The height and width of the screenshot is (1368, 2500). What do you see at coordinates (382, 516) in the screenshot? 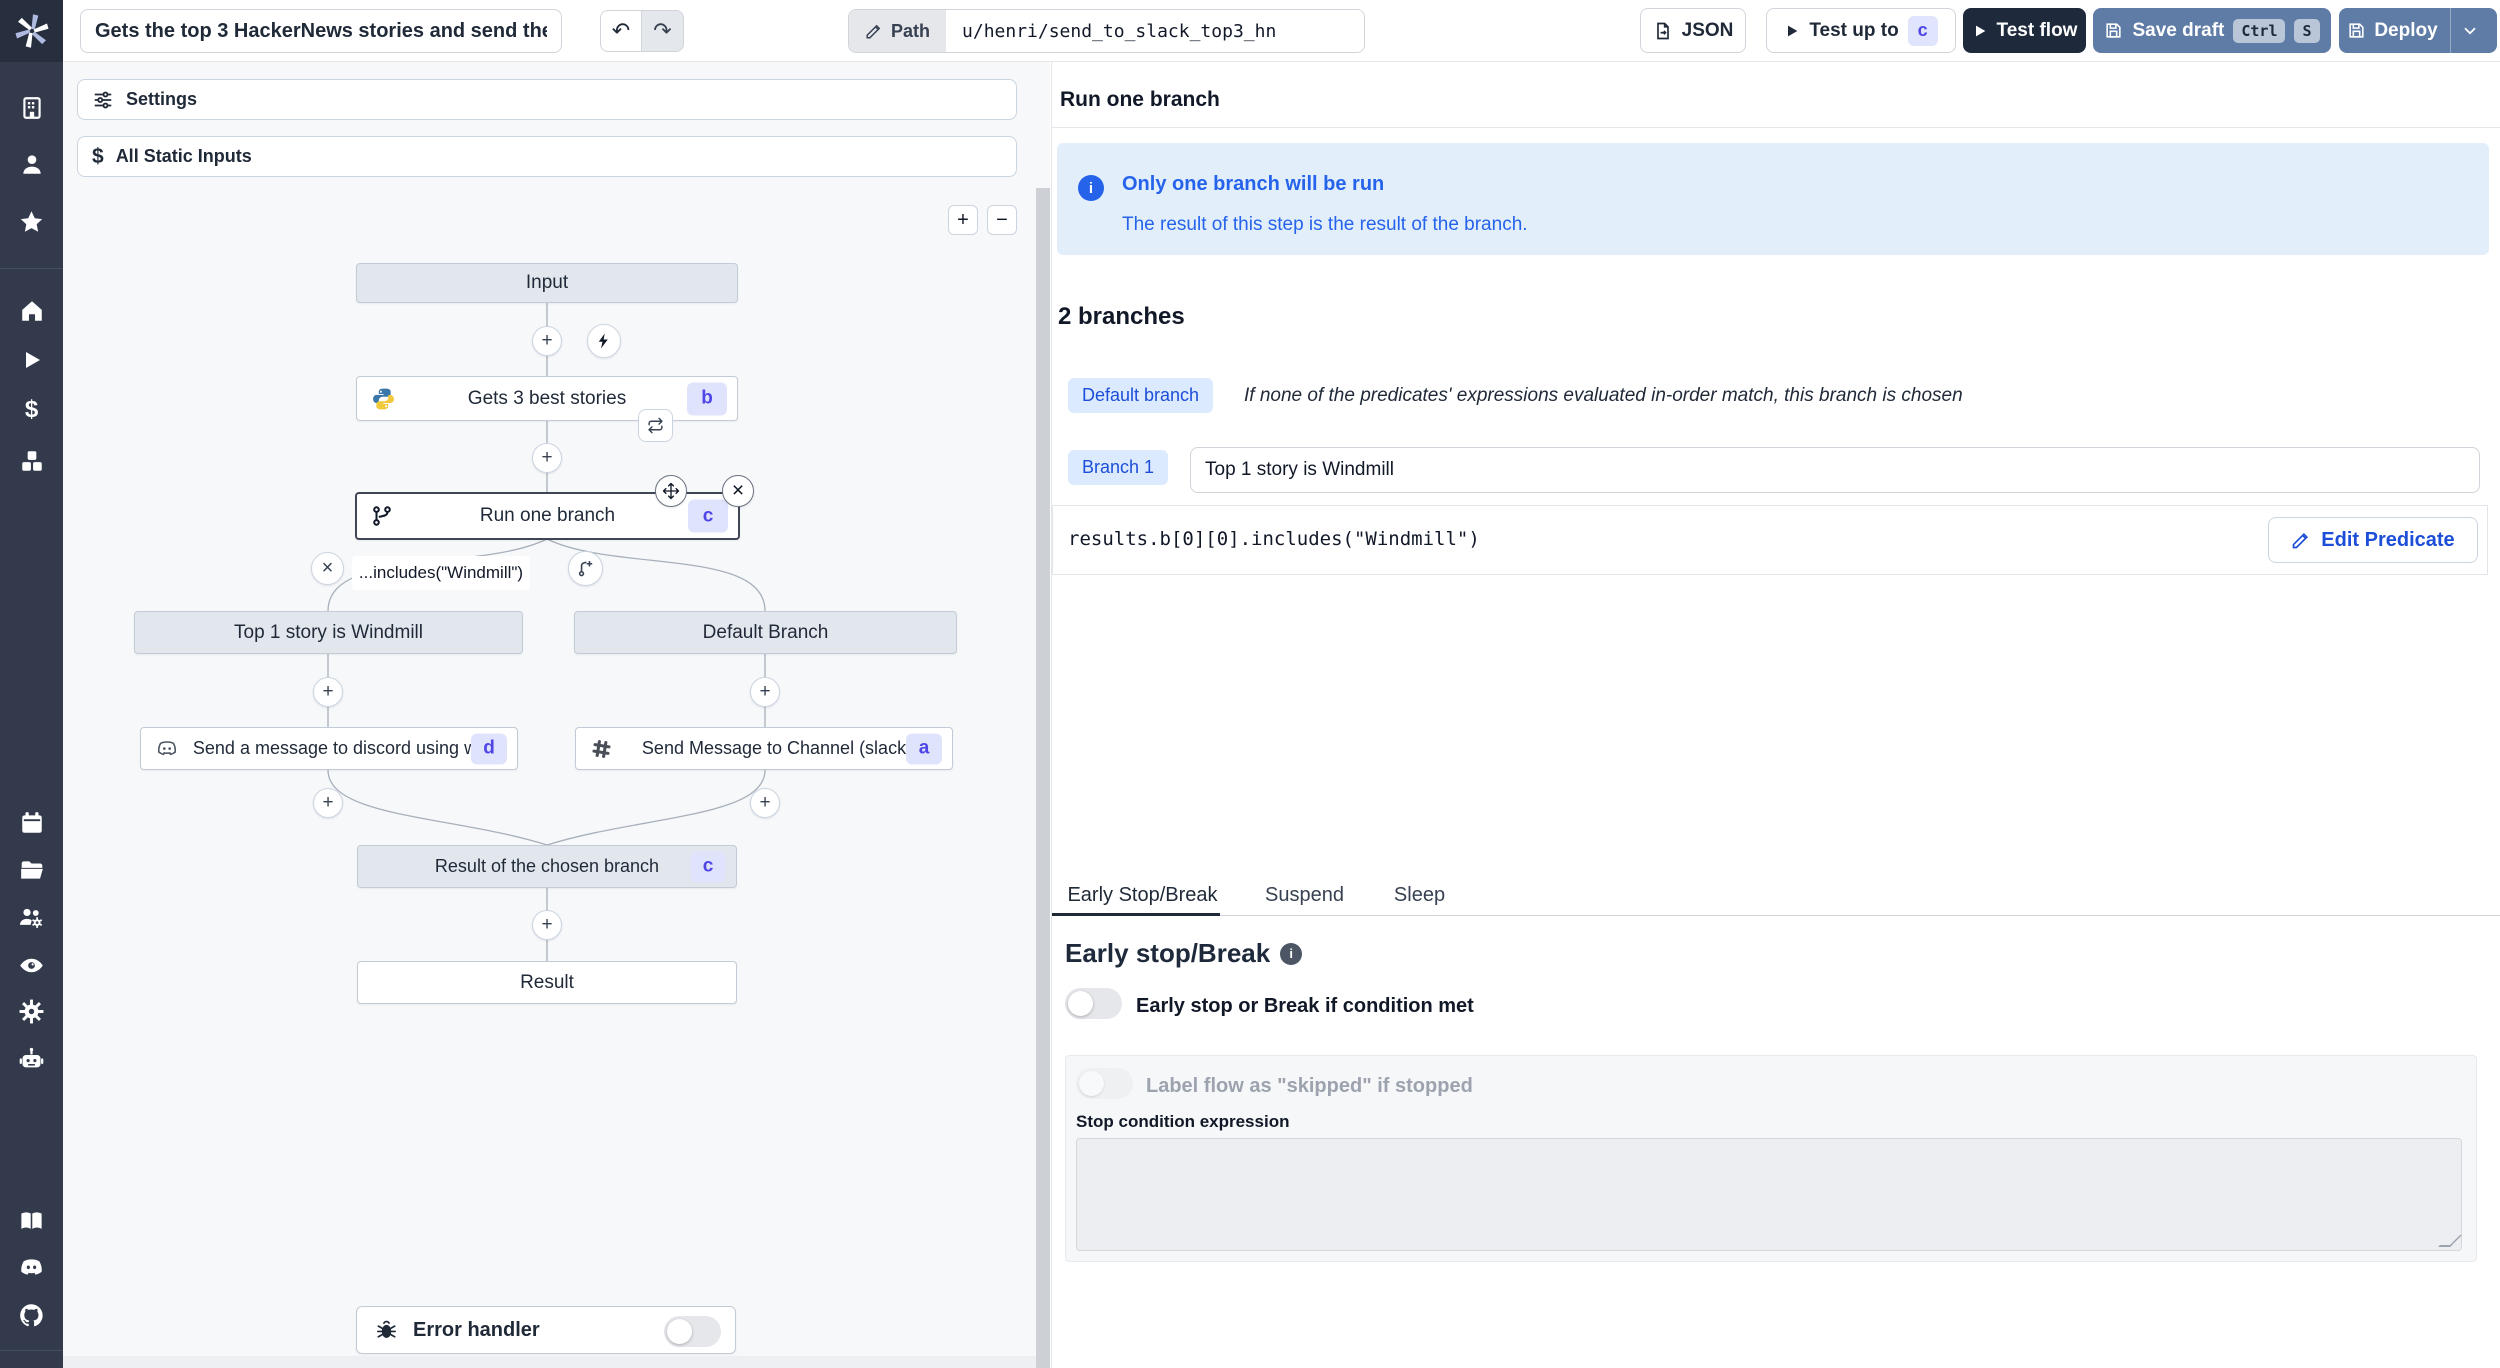
I see `git-branch-icon` at bounding box center [382, 516].